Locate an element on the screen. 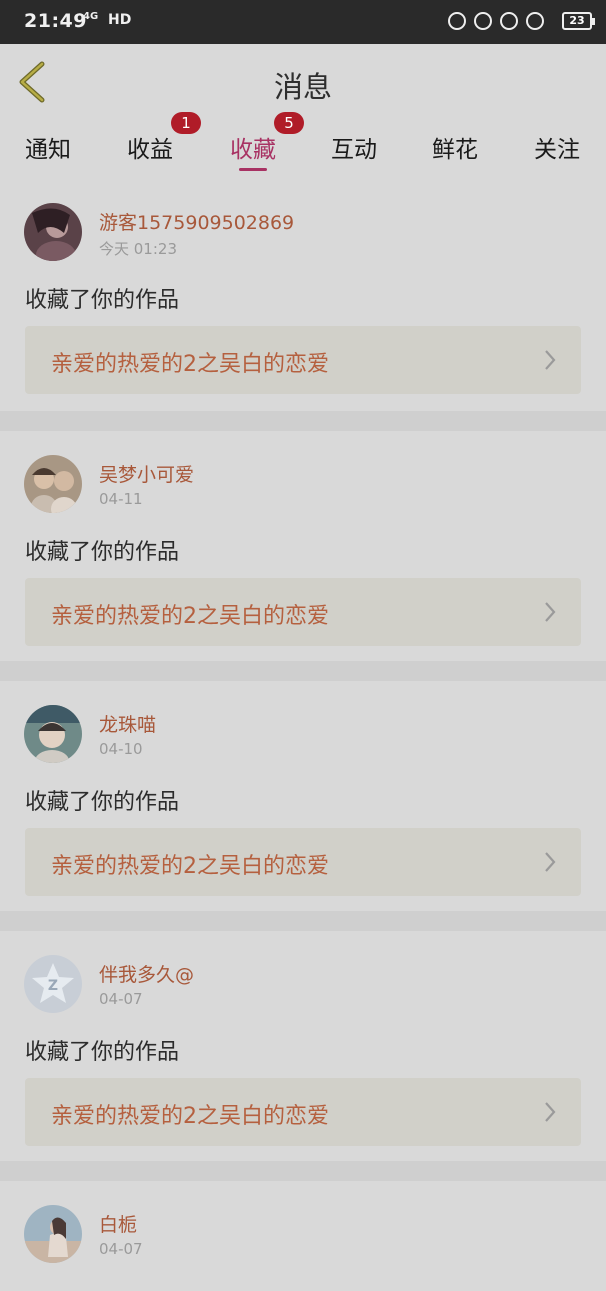 Image resolution: width=606 pixels, height=1291 pixels. battery-level: 23 is located at coordinates (577, 20).